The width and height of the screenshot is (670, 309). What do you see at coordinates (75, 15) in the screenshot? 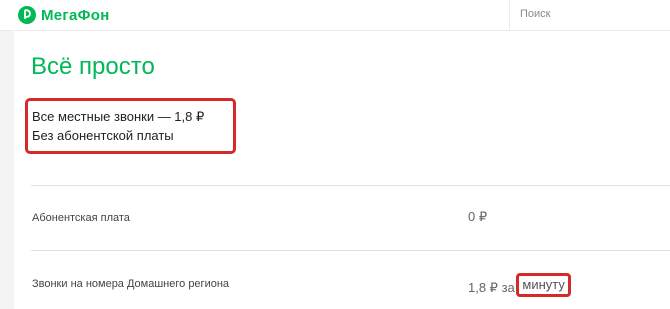
I see `brand-name: МегаФон` at bounding box center [75, 15].